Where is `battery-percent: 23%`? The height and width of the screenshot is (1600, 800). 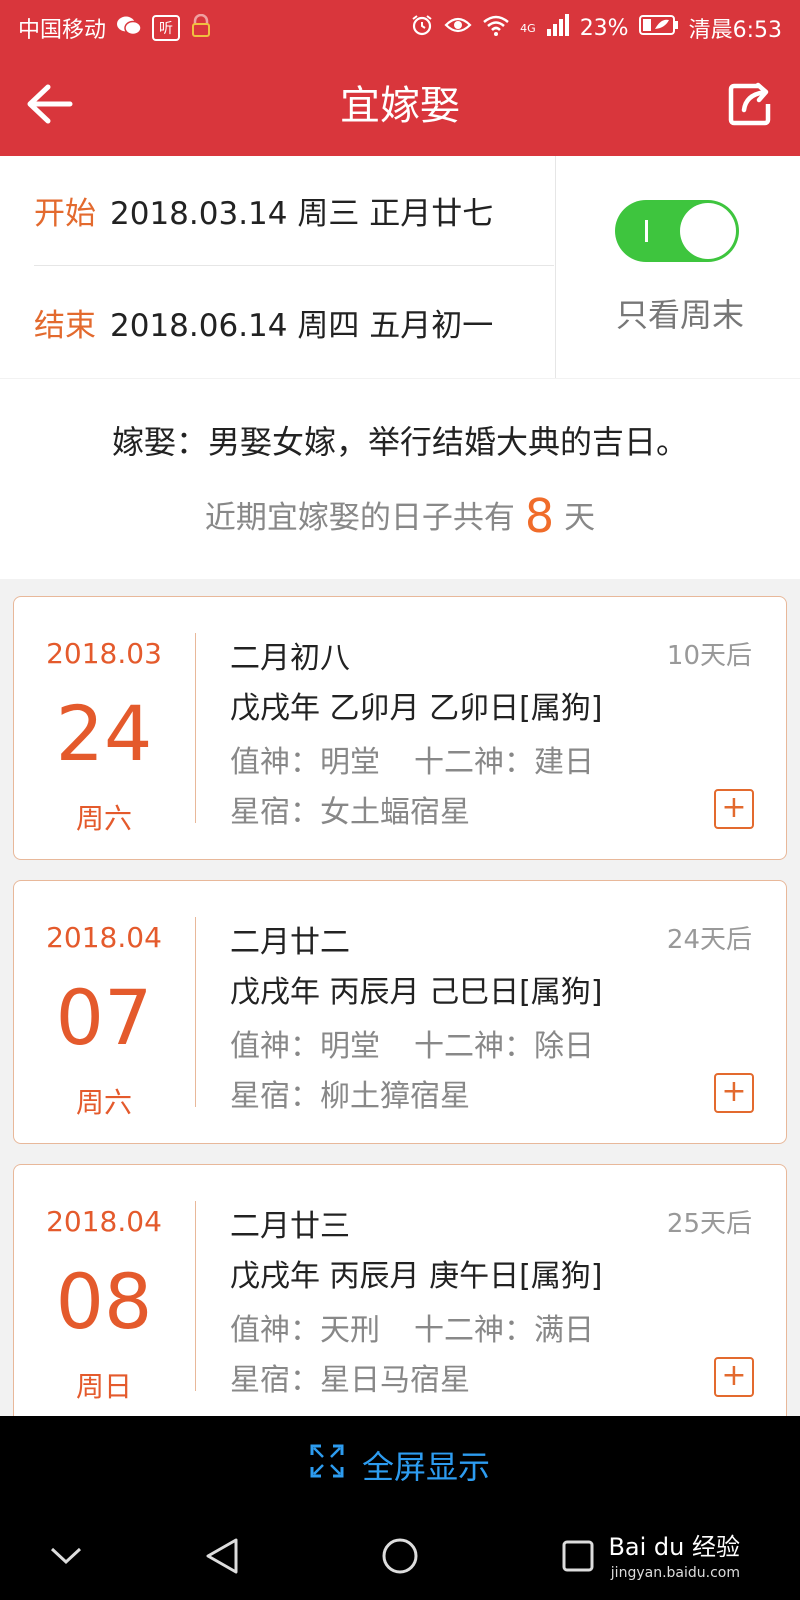 battery-percent: 23% is located at coordinates (604, 28).